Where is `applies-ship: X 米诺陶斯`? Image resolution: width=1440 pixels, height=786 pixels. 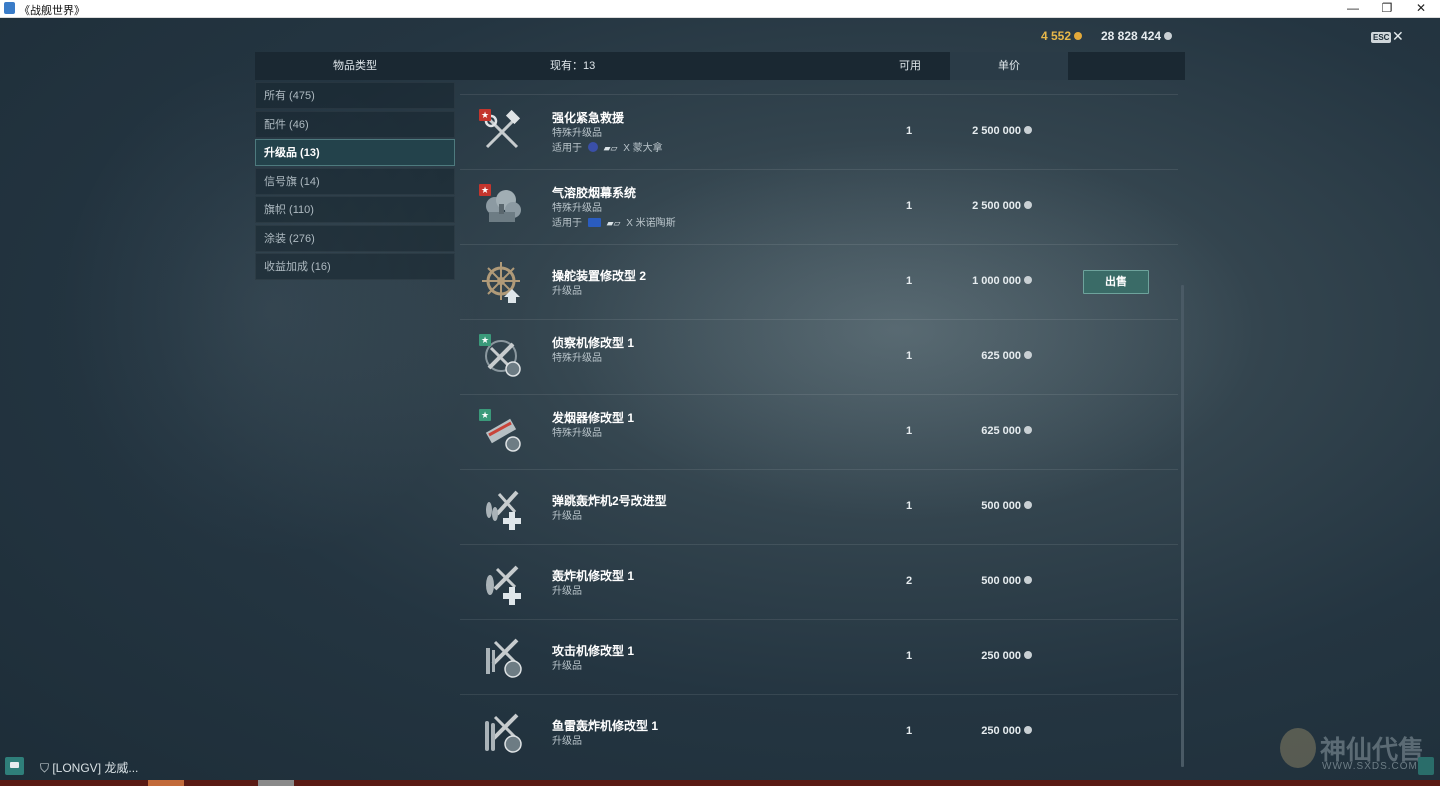
applies-ship: X 米诺陶斯 is located at coordinates (651, 223).